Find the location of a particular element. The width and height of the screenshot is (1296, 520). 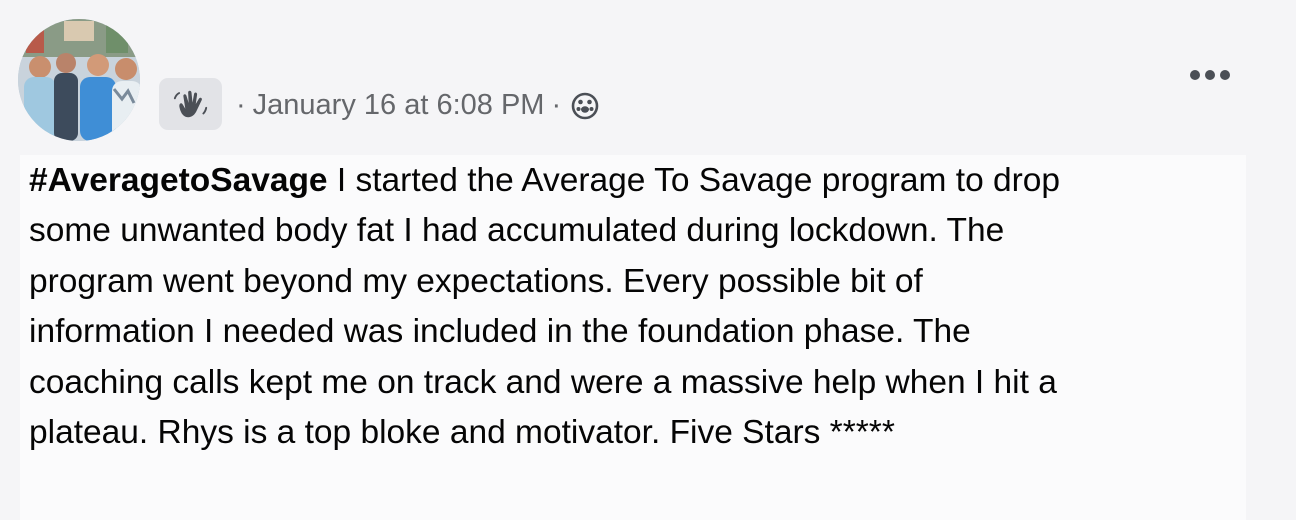

profile-photo-group-icon is located at coordinates (79, 80).